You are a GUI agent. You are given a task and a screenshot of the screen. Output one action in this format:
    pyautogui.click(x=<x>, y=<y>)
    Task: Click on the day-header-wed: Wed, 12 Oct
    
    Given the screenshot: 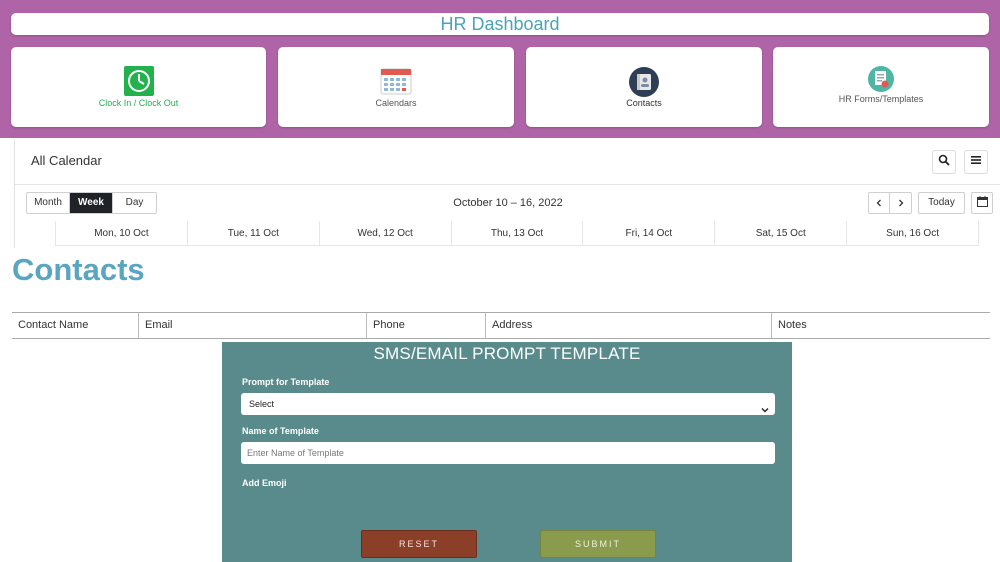 What is the action you would take?
    pyautogui.click(x=384, y=233)
    